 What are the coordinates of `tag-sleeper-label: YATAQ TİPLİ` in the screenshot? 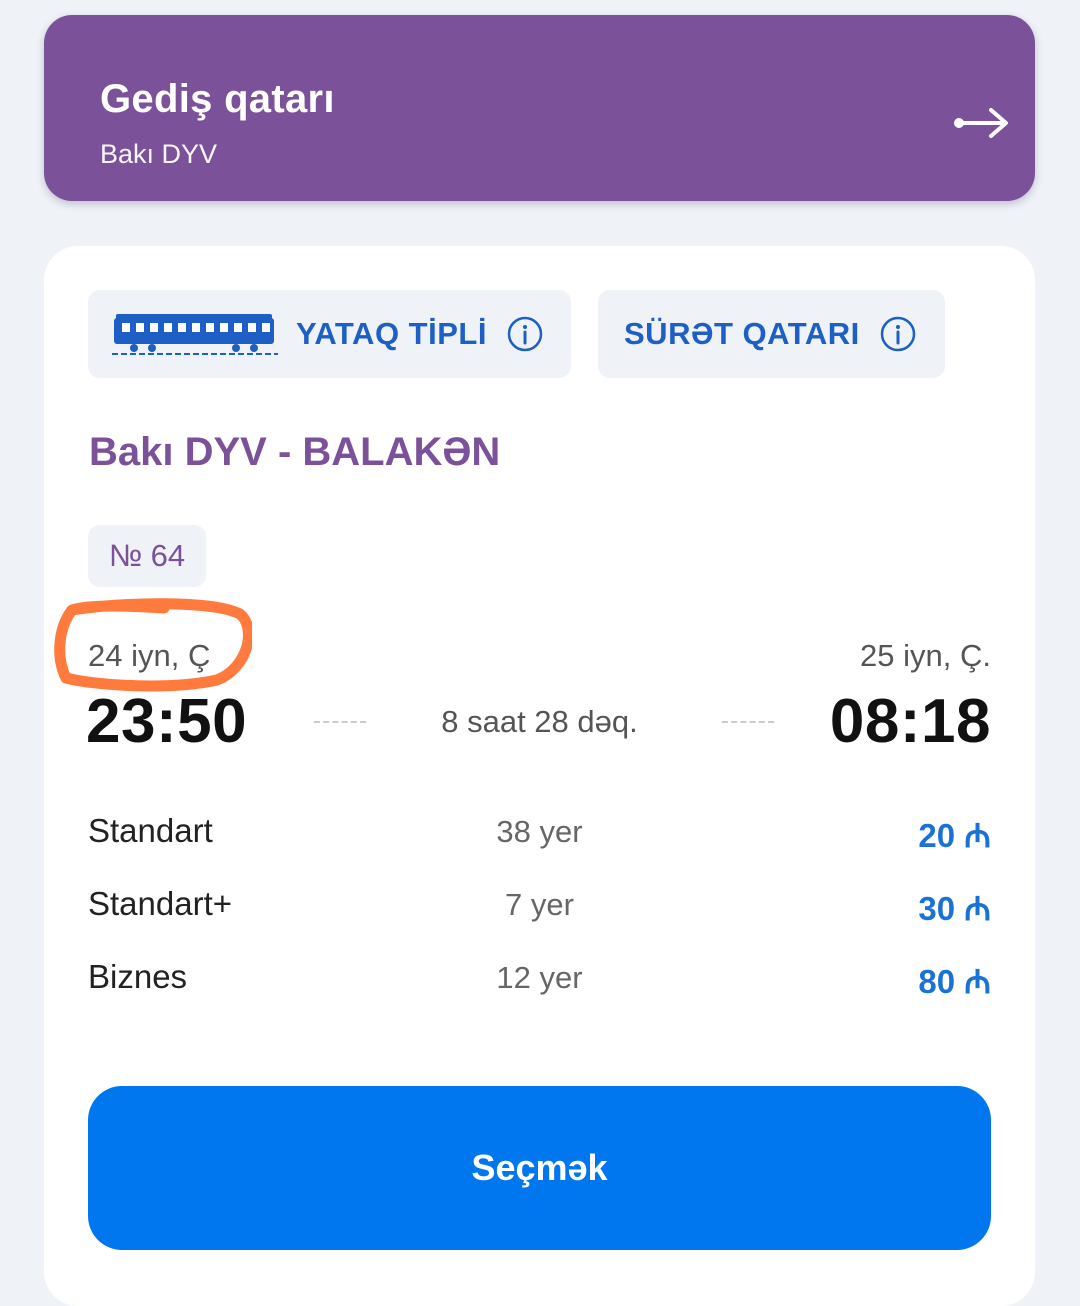 It's located at (391, 333).